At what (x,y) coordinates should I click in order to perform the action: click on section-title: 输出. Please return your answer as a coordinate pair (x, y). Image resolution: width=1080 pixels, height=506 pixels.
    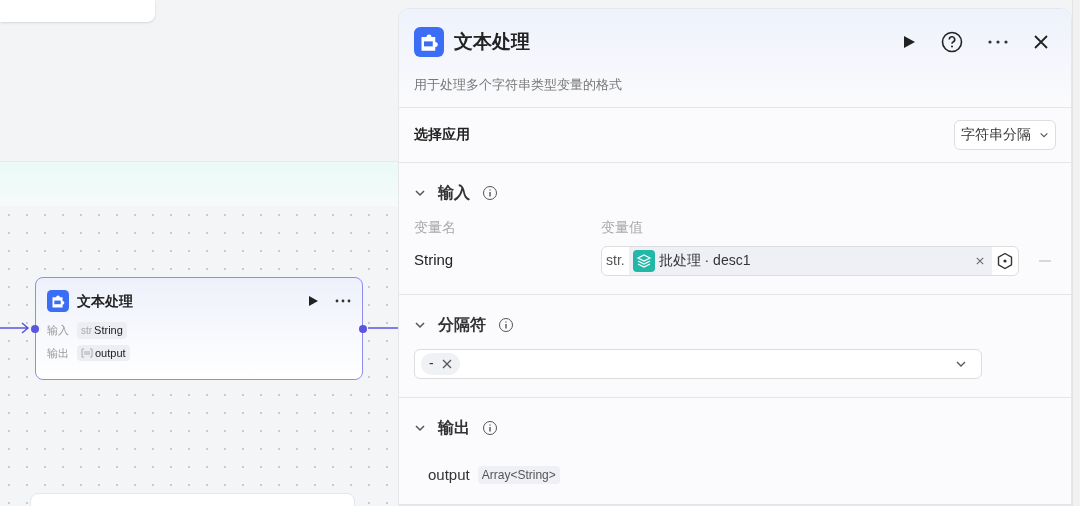
    Looking at the image, I should click on (454, 427).